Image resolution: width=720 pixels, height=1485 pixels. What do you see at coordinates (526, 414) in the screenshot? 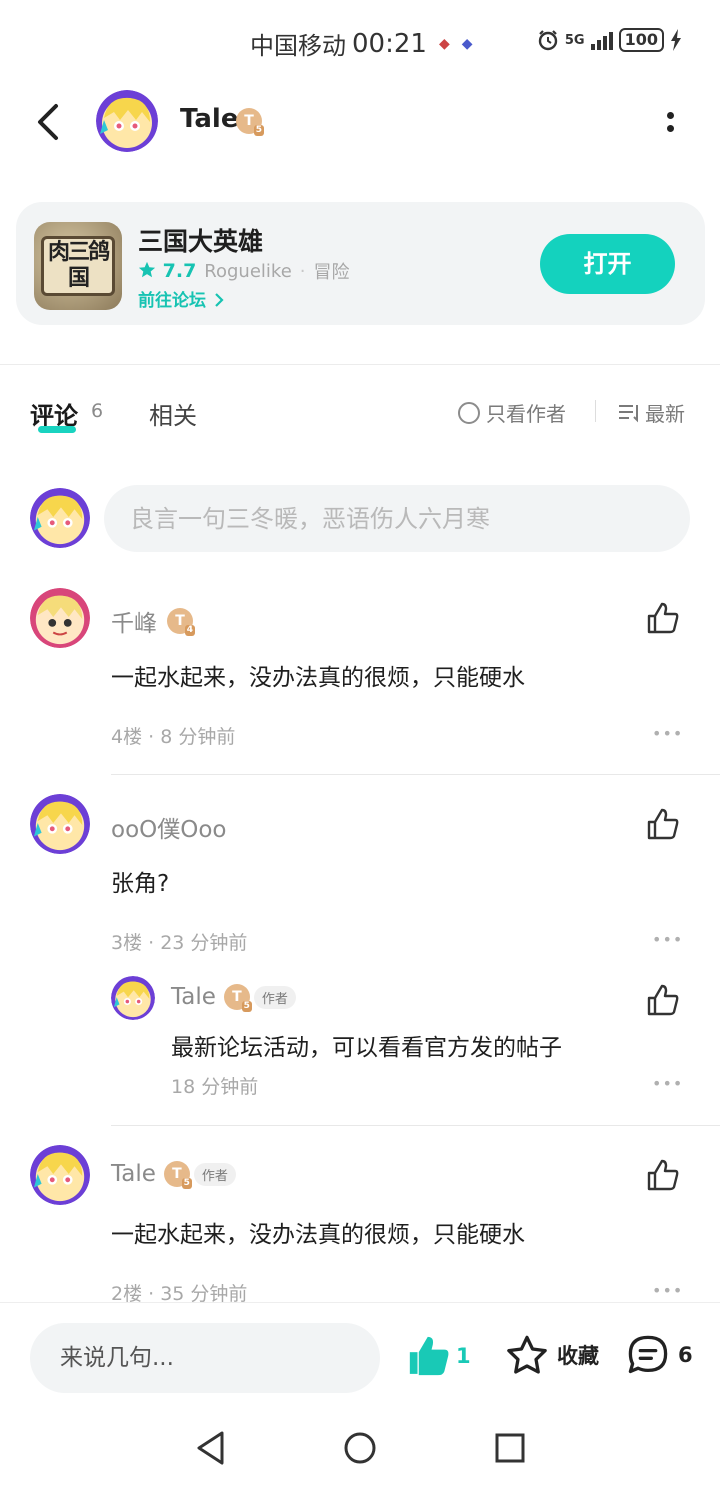
I see `author-only-label: 只看作者` at bounding box center [526, 414].